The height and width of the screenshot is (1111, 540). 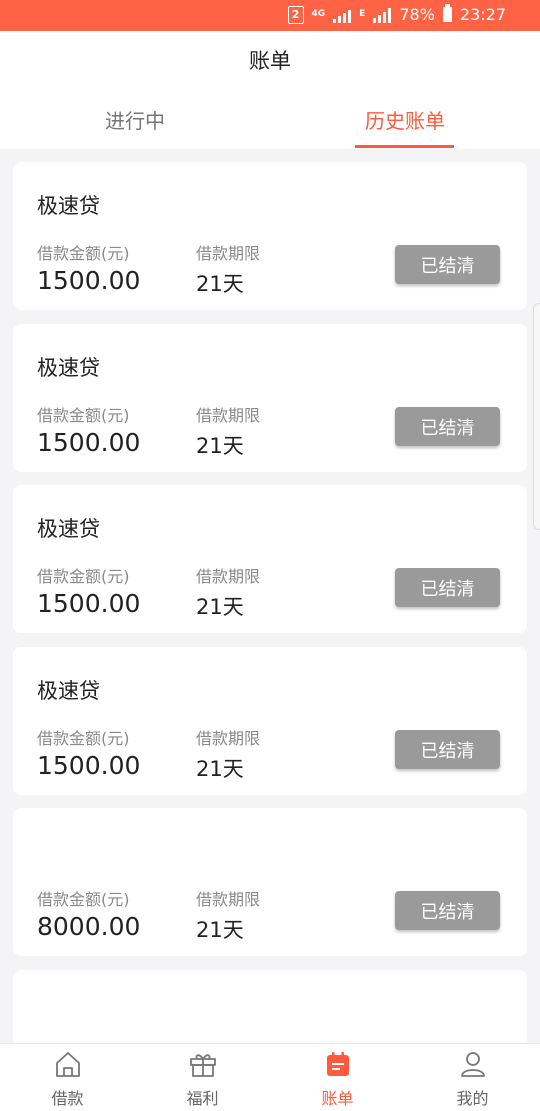 I want to click on active-tab-indicator, so click(x=404, y=146).